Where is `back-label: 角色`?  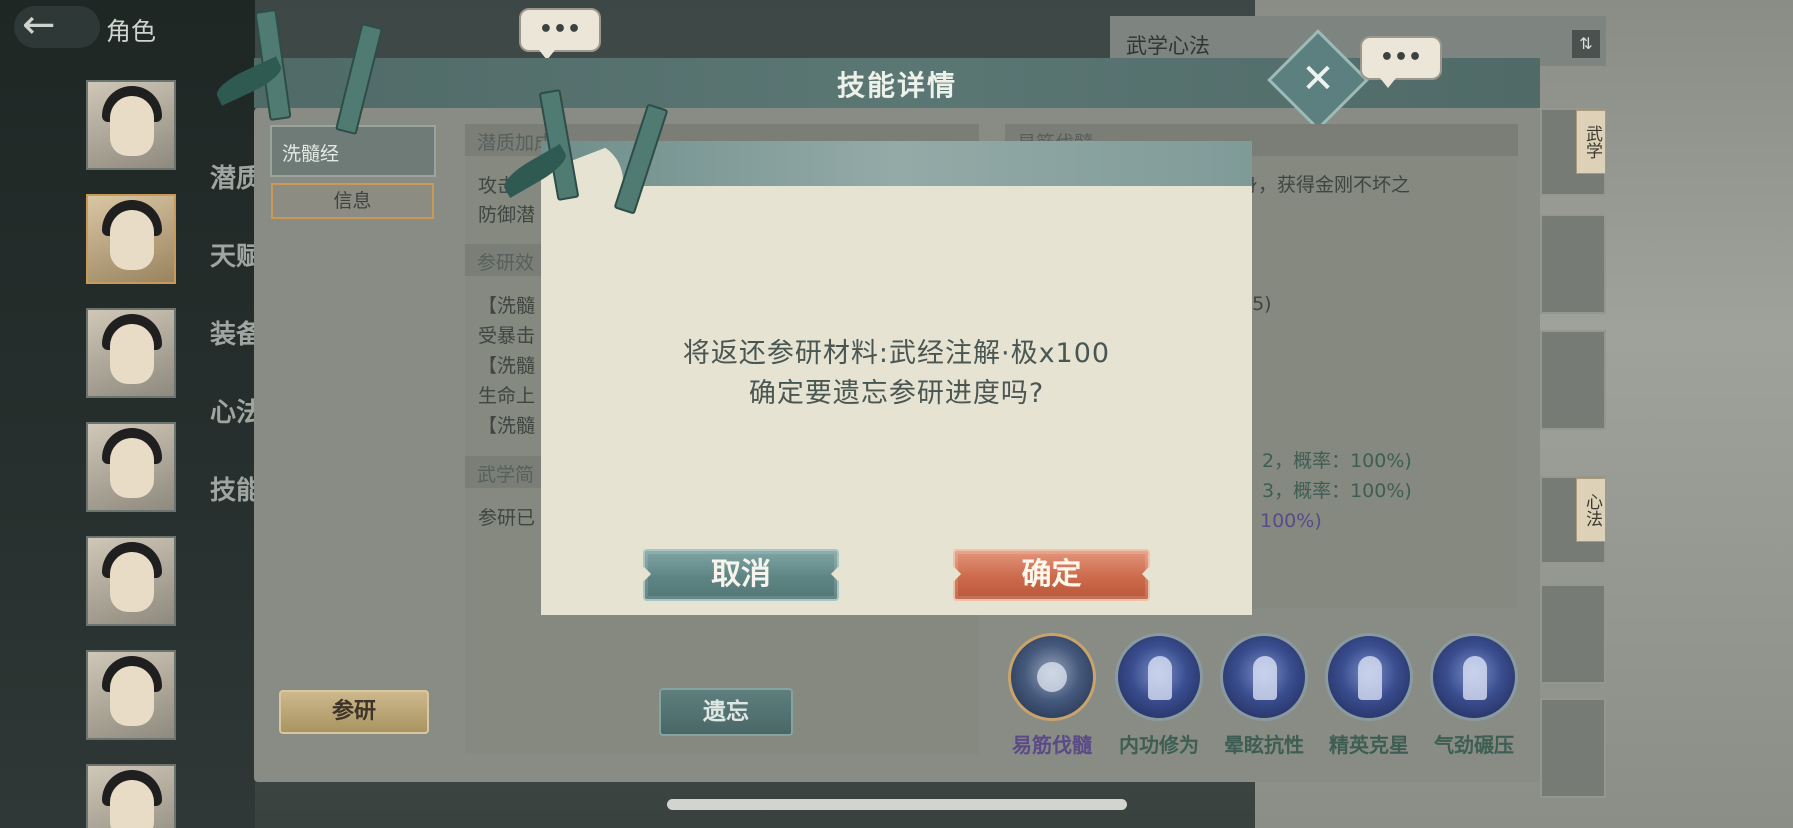 back-label: 角色 is located at coordinates (131, 31).